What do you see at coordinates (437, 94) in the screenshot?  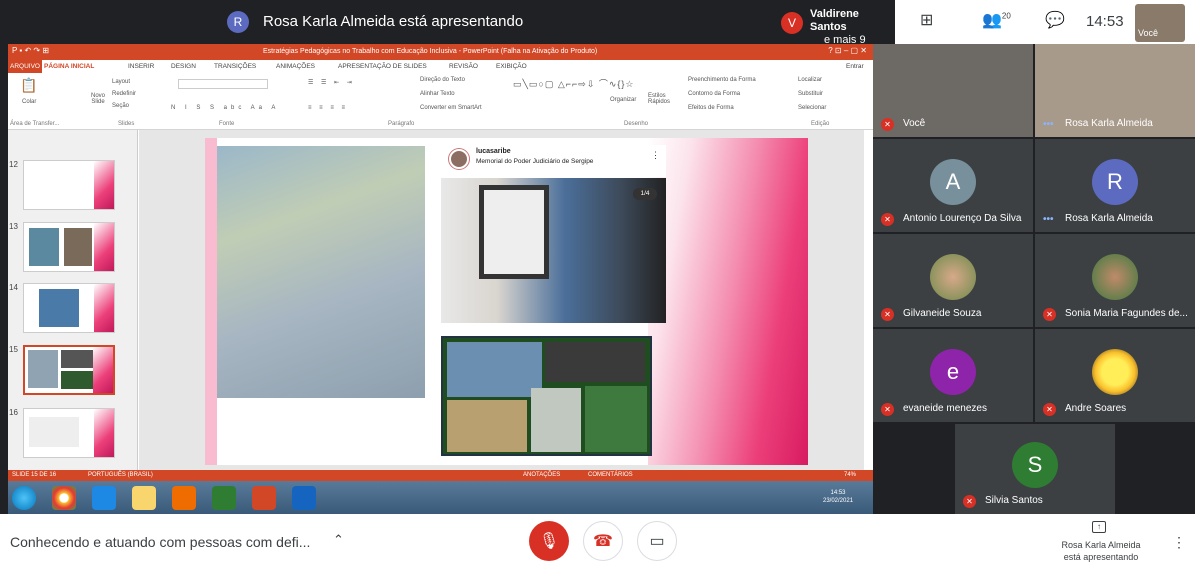 I see `align-text-button: Alinhar Texto` at bounding box center [437, 94].